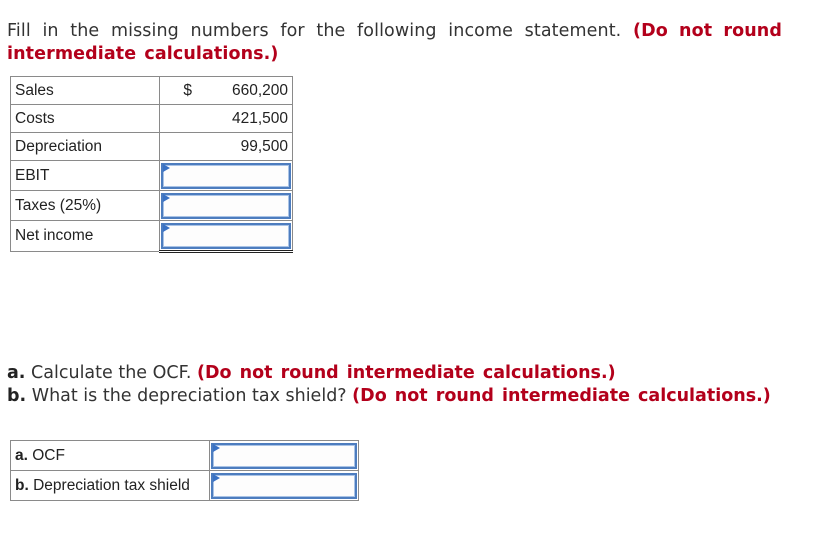 Image resolution: width=825 pixels, height=533 pixels. I want to click on ebit-input-cell, so click(226, 175).